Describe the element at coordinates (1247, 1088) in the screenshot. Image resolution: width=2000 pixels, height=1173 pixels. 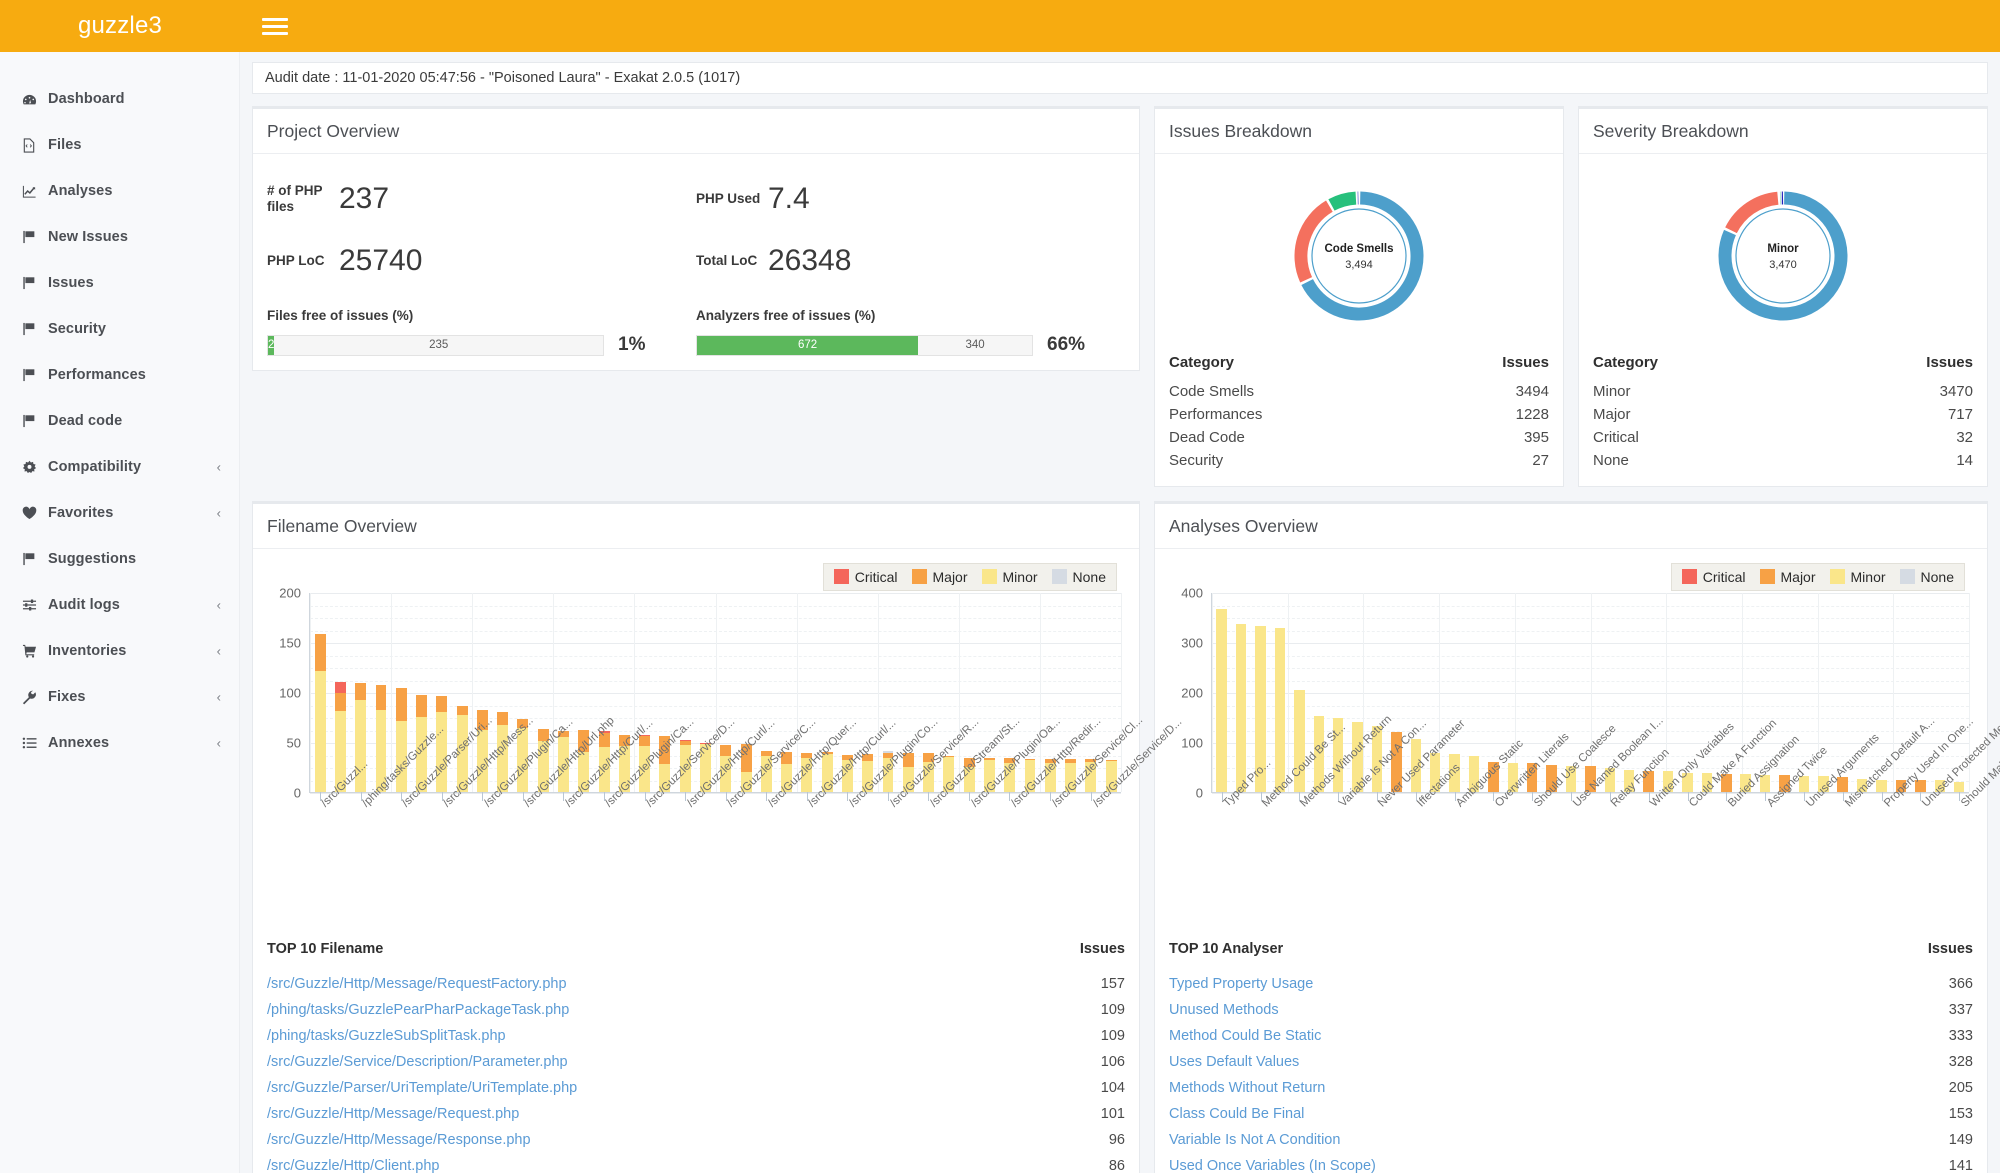
I see `top10-link: Methods Without Return` at that location.